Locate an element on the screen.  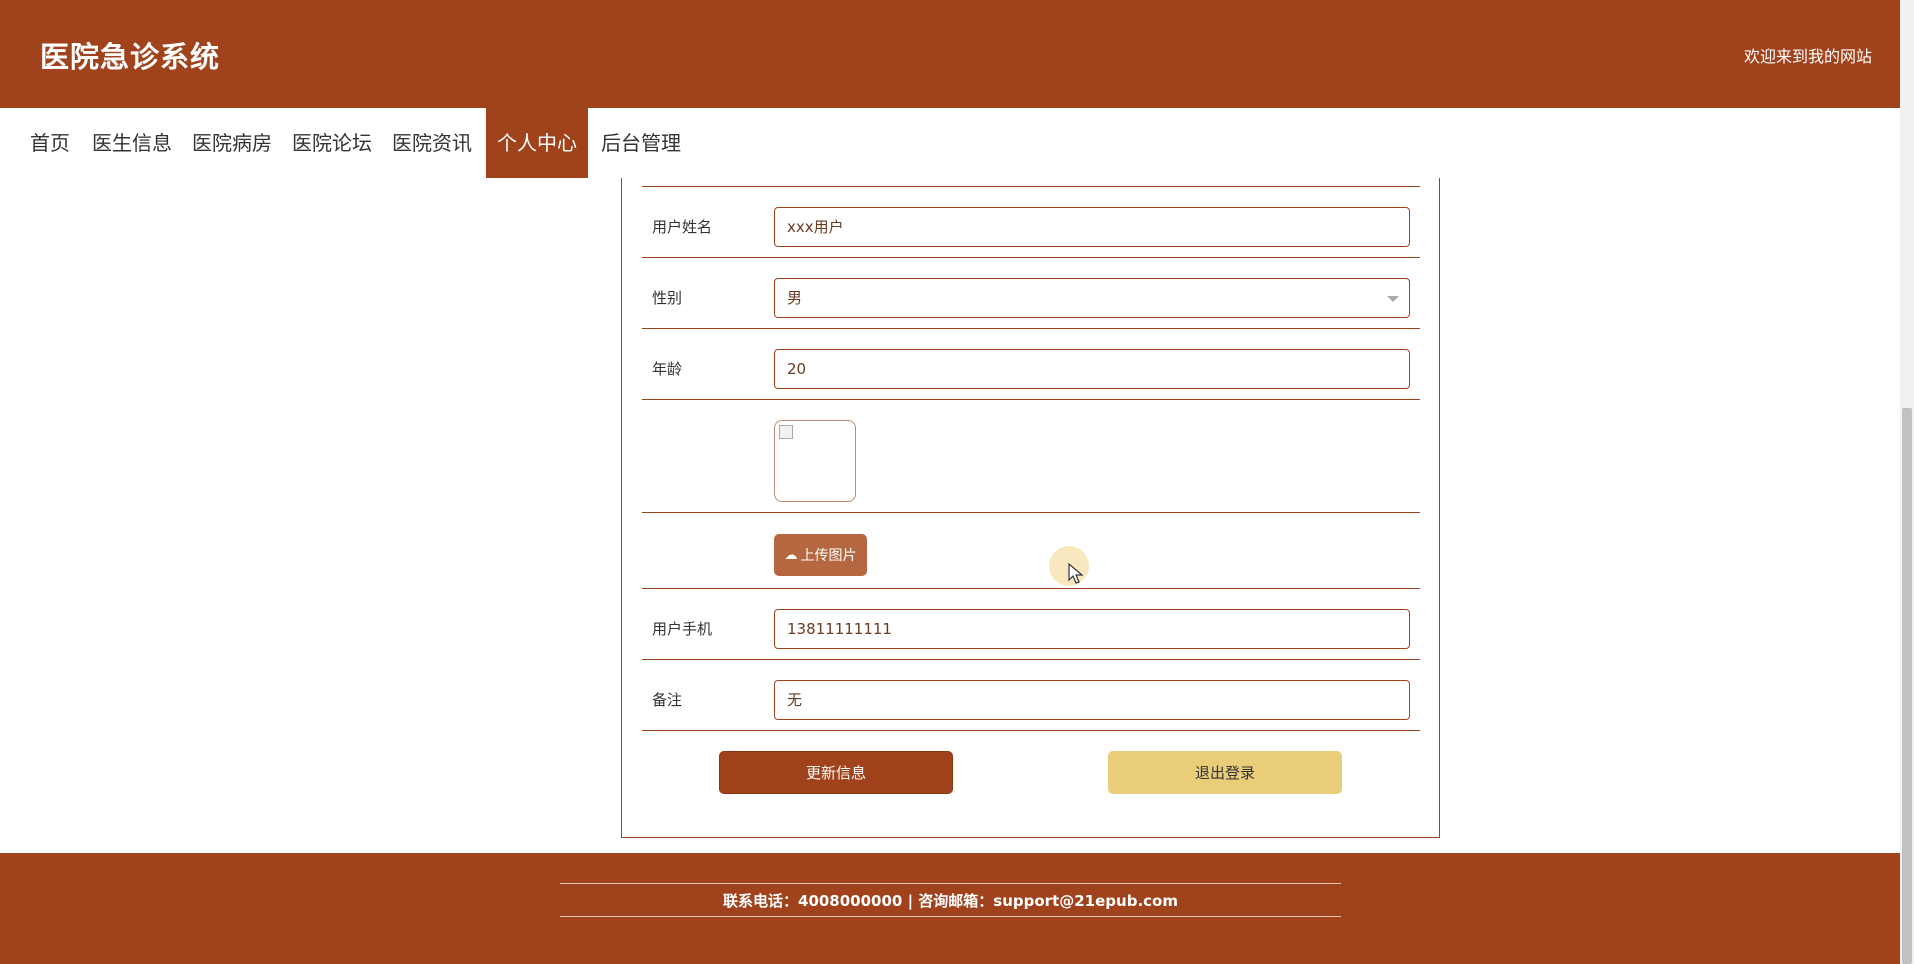
footer-divider-top is located at coordinates (950, 883).